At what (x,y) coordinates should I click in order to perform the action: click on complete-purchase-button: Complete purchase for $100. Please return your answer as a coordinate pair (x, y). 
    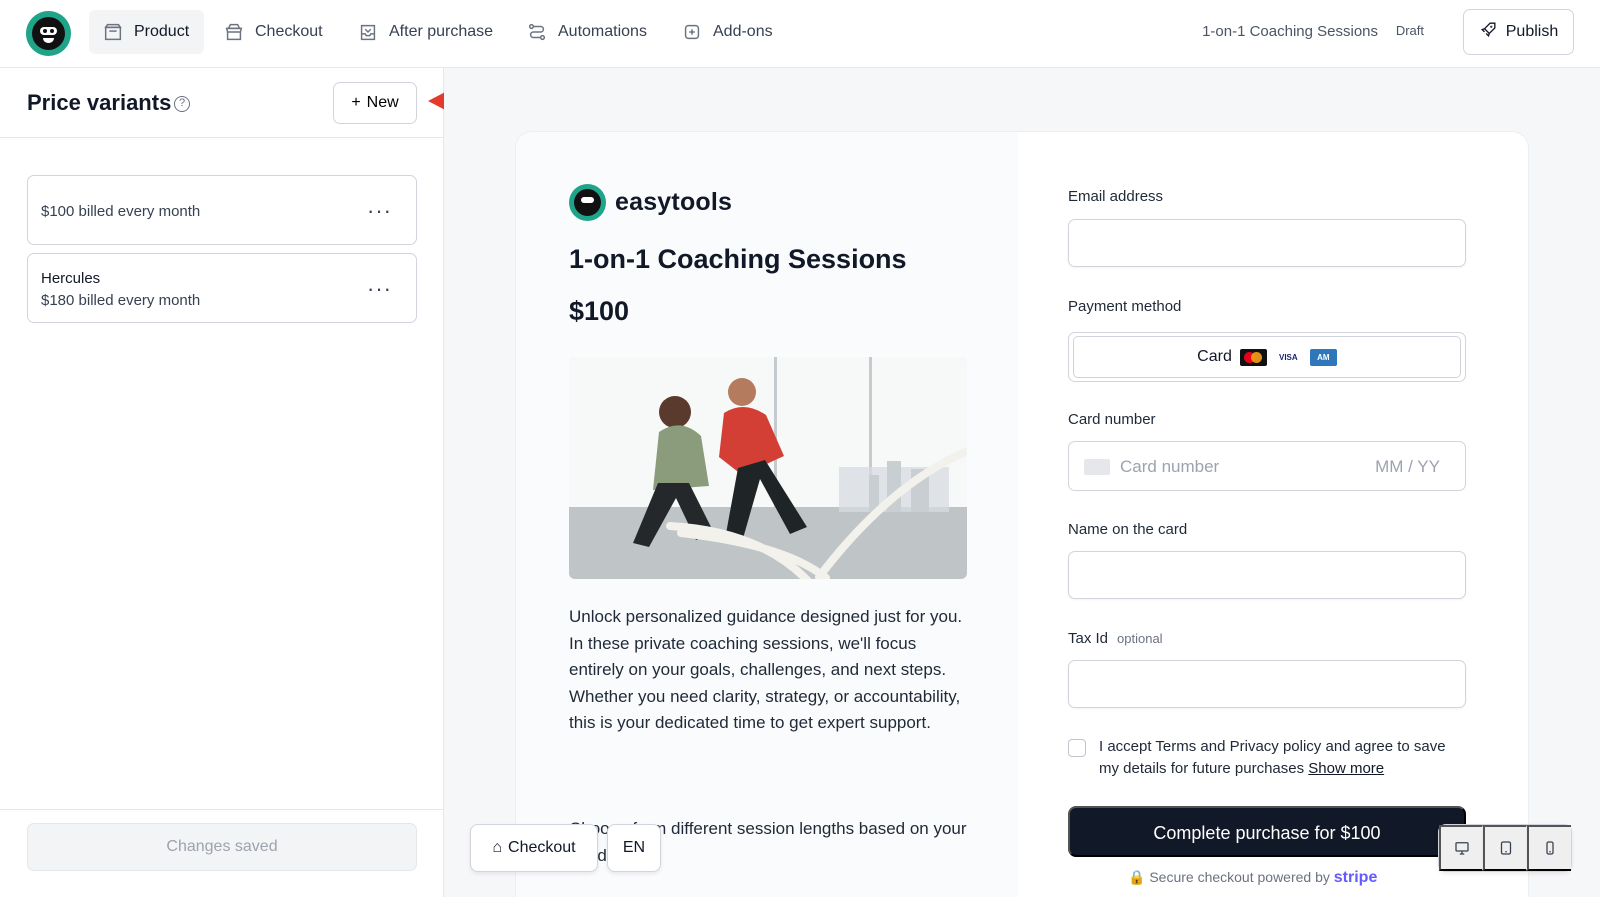
    Looking at the image, I should click on (1267, 831).